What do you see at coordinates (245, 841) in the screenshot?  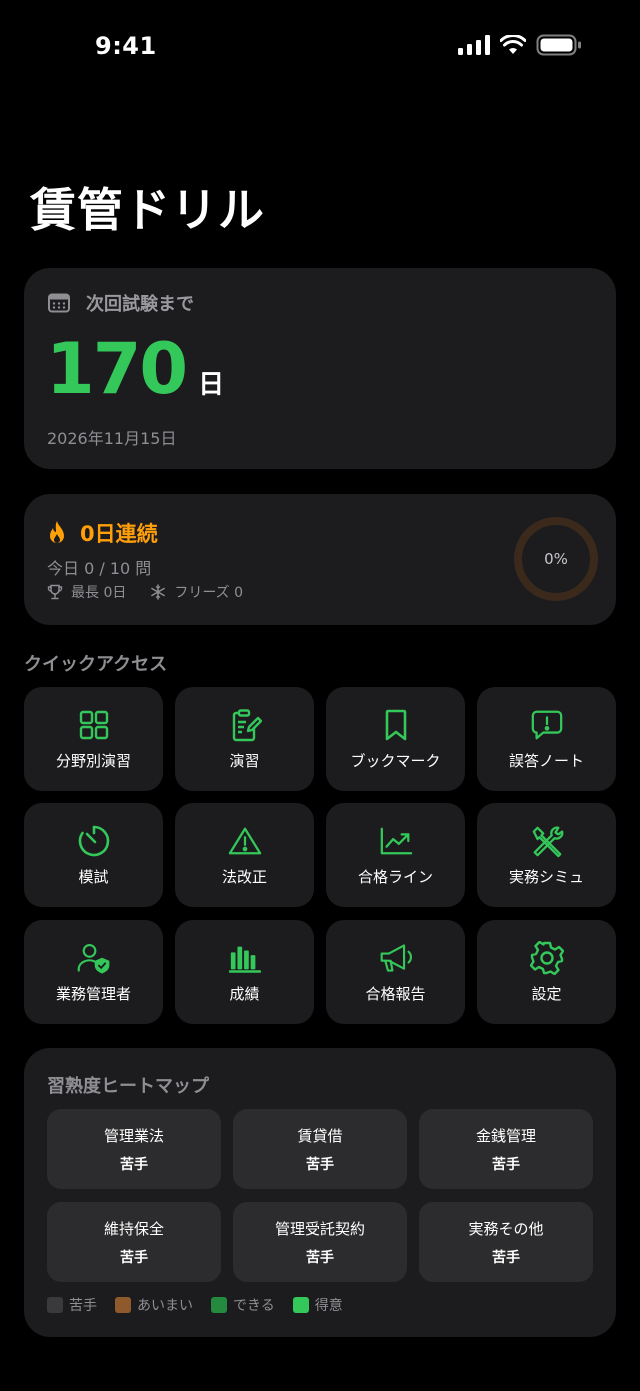 I see `warning-icon` at bounding box center [245, 841].